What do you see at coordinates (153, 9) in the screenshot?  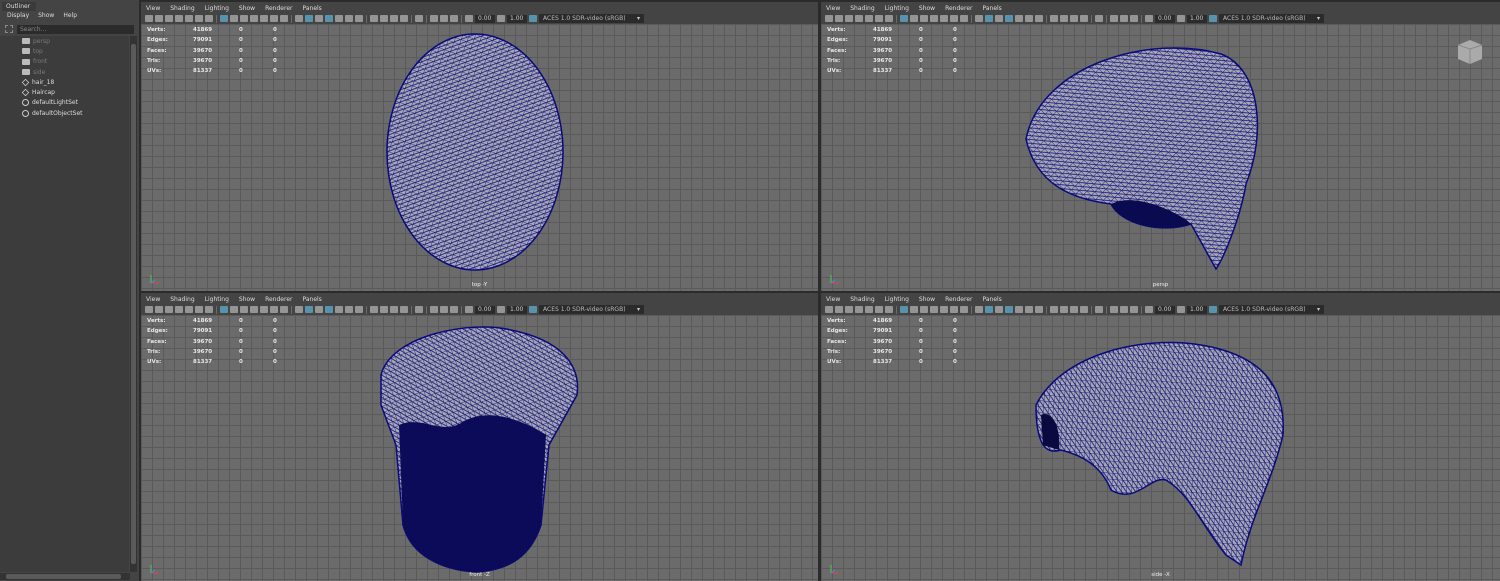 I see `viewport-menu-view: View` at bounding box center [153, 9].